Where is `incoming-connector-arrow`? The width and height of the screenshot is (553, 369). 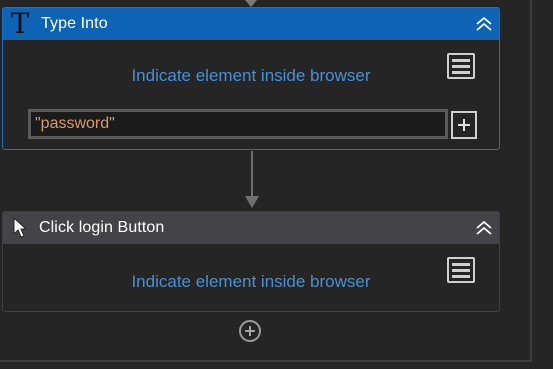 incoming-connector-arrow is located at coordinates (251, 3).